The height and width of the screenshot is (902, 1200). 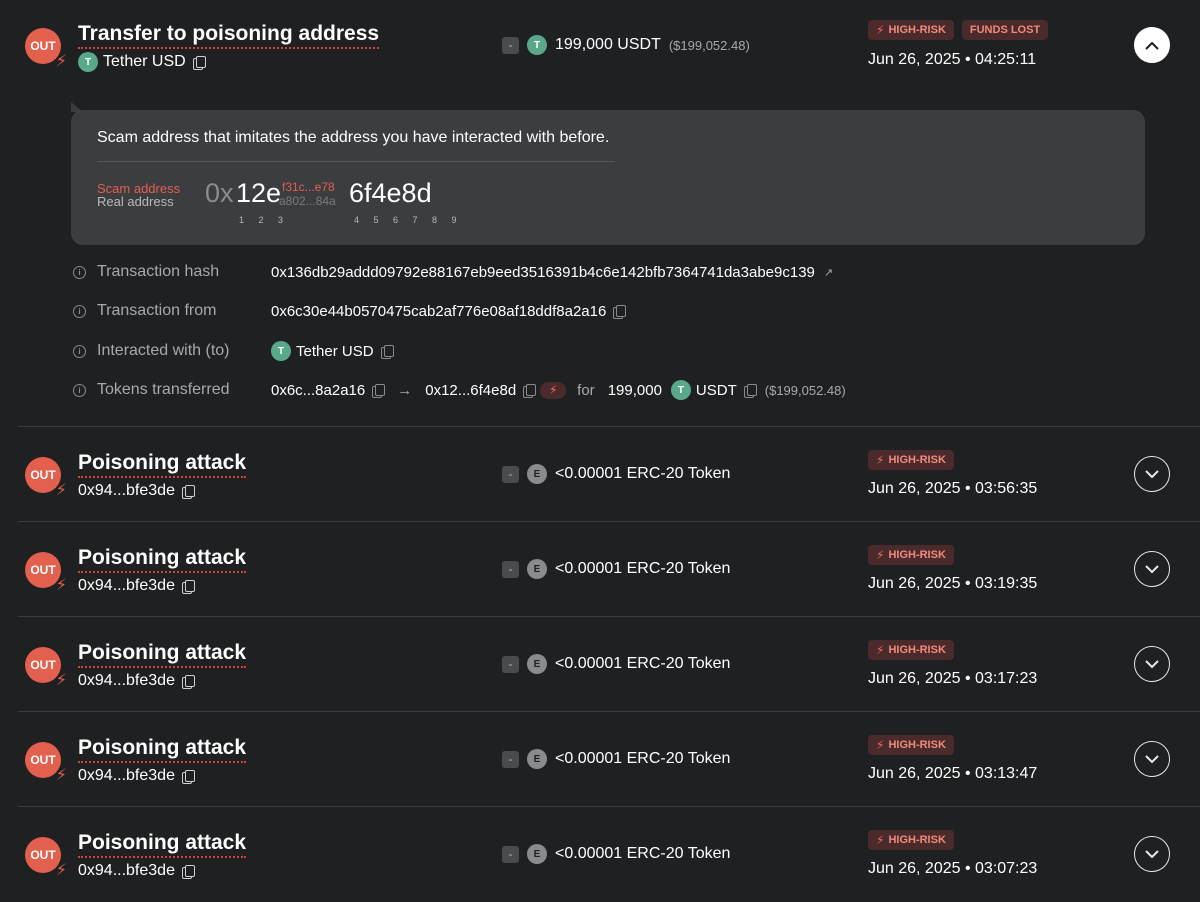 What do you see at coordinates (634, 390) in the screenshot?
I see `tokens-amount: 199,000` at bounding box center [634, 390].